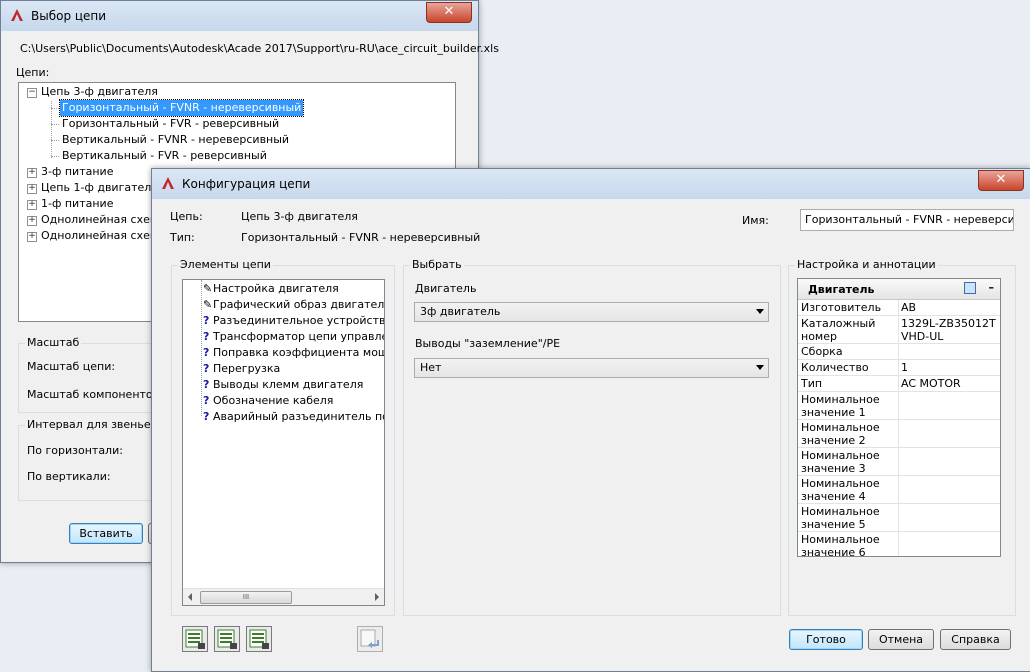 The width and height of the screenshot is (1030, 672). I want to click on thumb-grip: III, so click(246, 597).